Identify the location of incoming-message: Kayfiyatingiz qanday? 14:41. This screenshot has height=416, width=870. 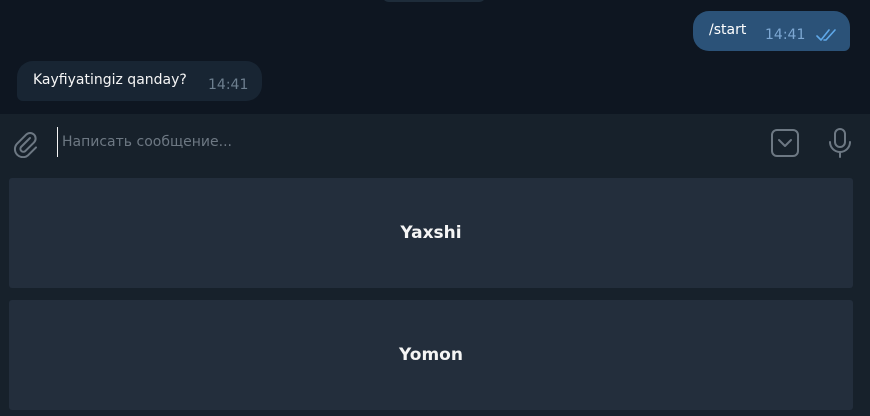
(139, 81).